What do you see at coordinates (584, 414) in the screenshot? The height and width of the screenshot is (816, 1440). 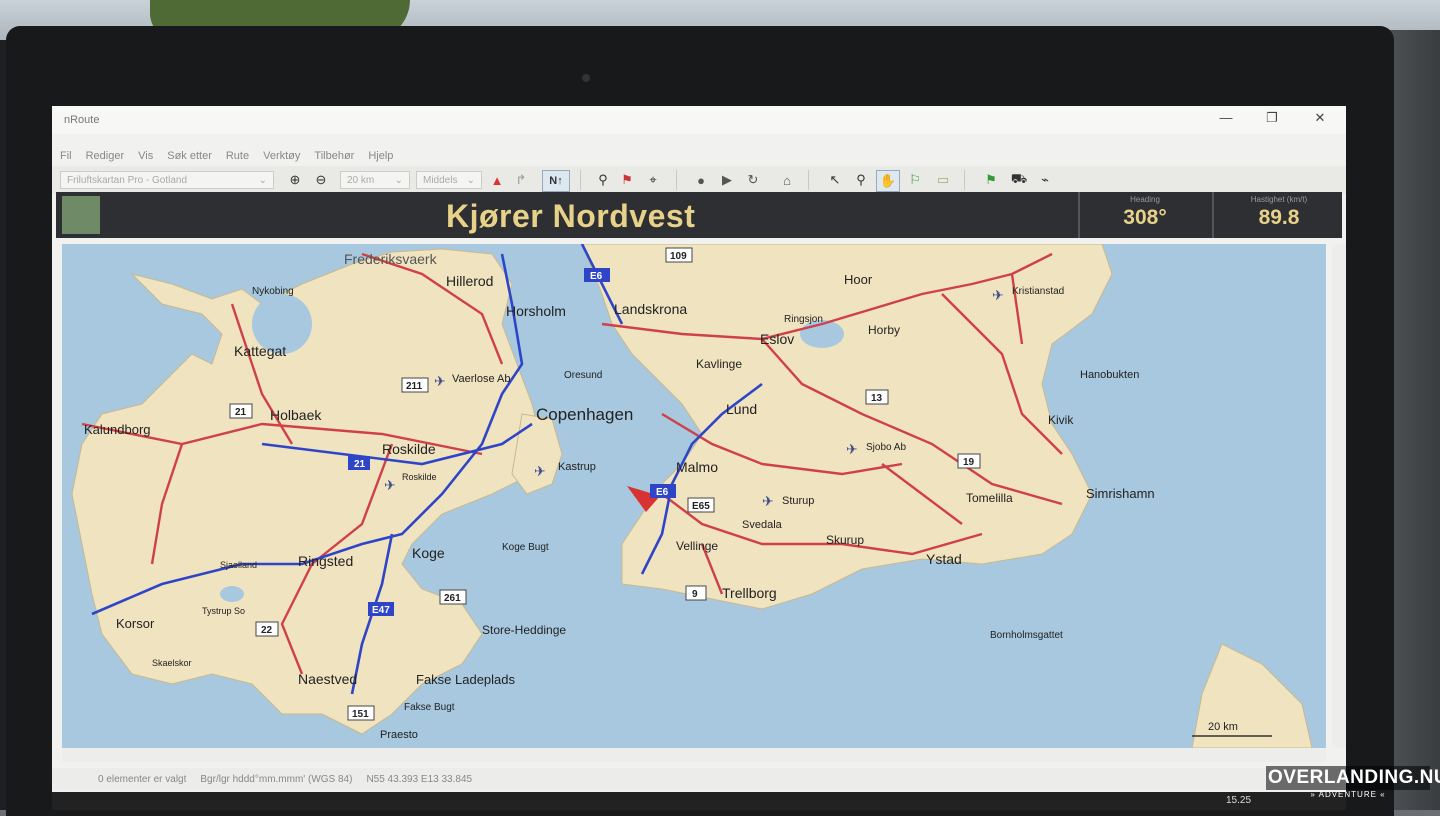 I see `map-label: Copenhagen` at bounding box center [584, 414].